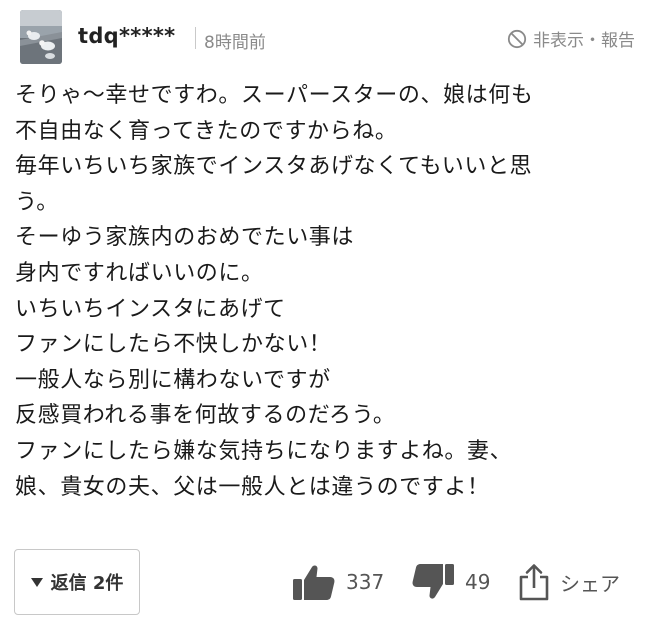 The height and width of the screenshot is (629, 650). Describe the element at coordinates (173, 380) in the screenshot. I see `comment-line: 一般人なら別に構わないですが` at that location.